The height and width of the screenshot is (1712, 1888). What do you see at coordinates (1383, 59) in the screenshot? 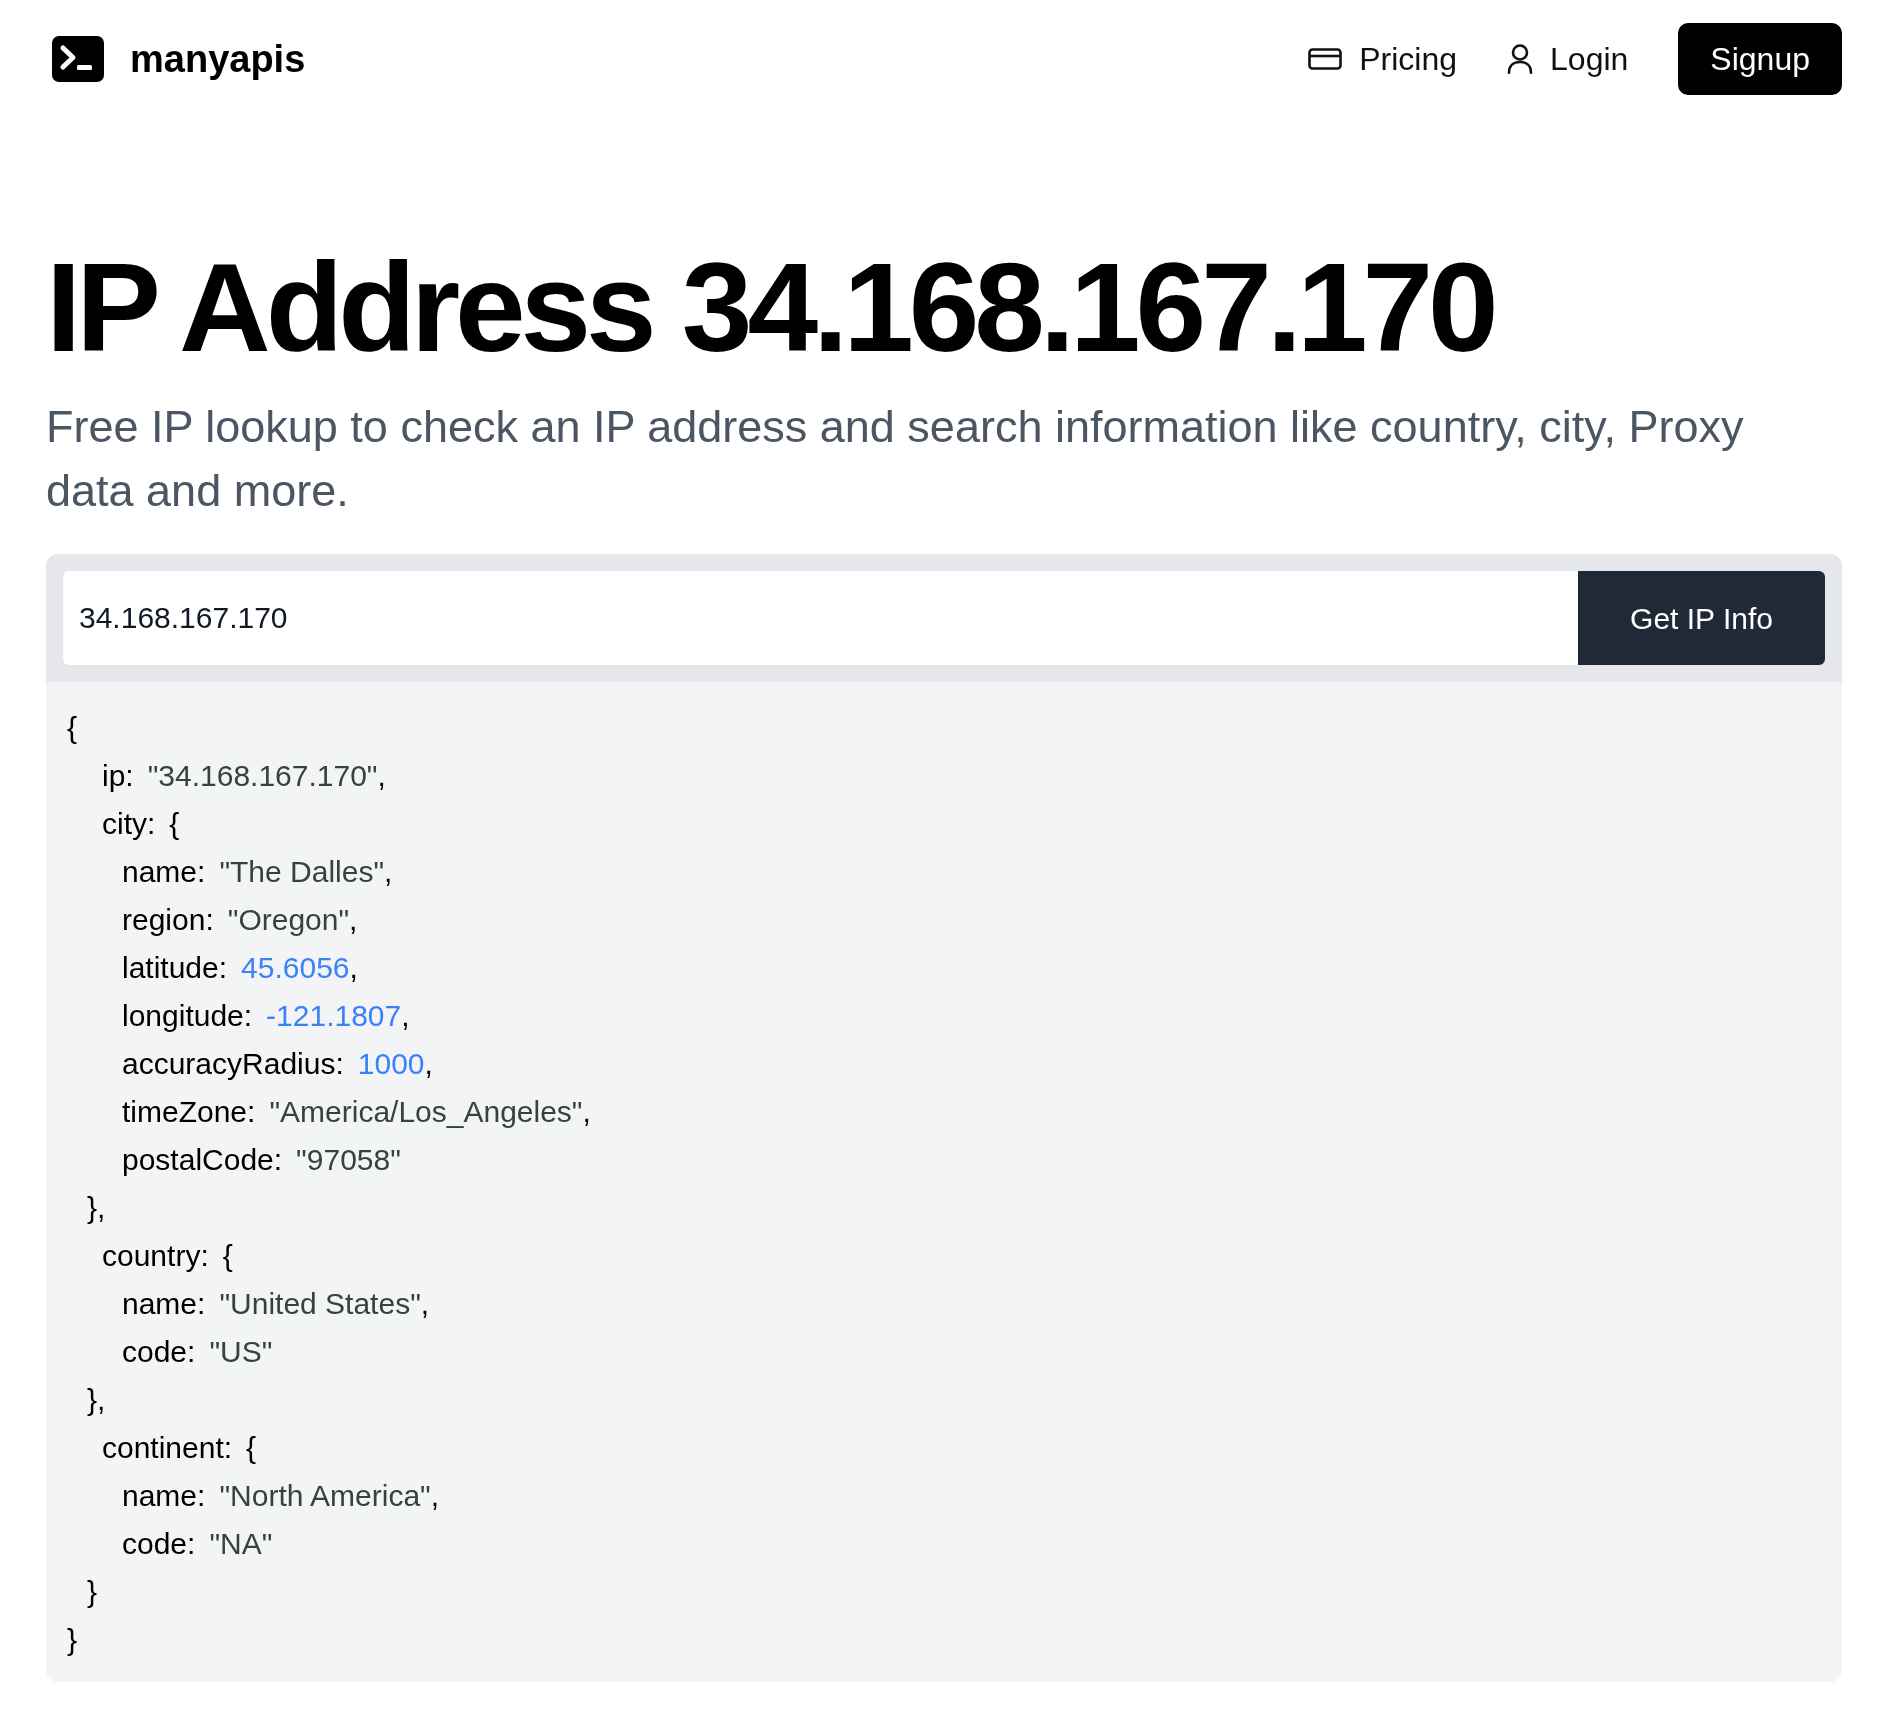
I see `nav-link: Pricing` at bounding box center [1383, 59].